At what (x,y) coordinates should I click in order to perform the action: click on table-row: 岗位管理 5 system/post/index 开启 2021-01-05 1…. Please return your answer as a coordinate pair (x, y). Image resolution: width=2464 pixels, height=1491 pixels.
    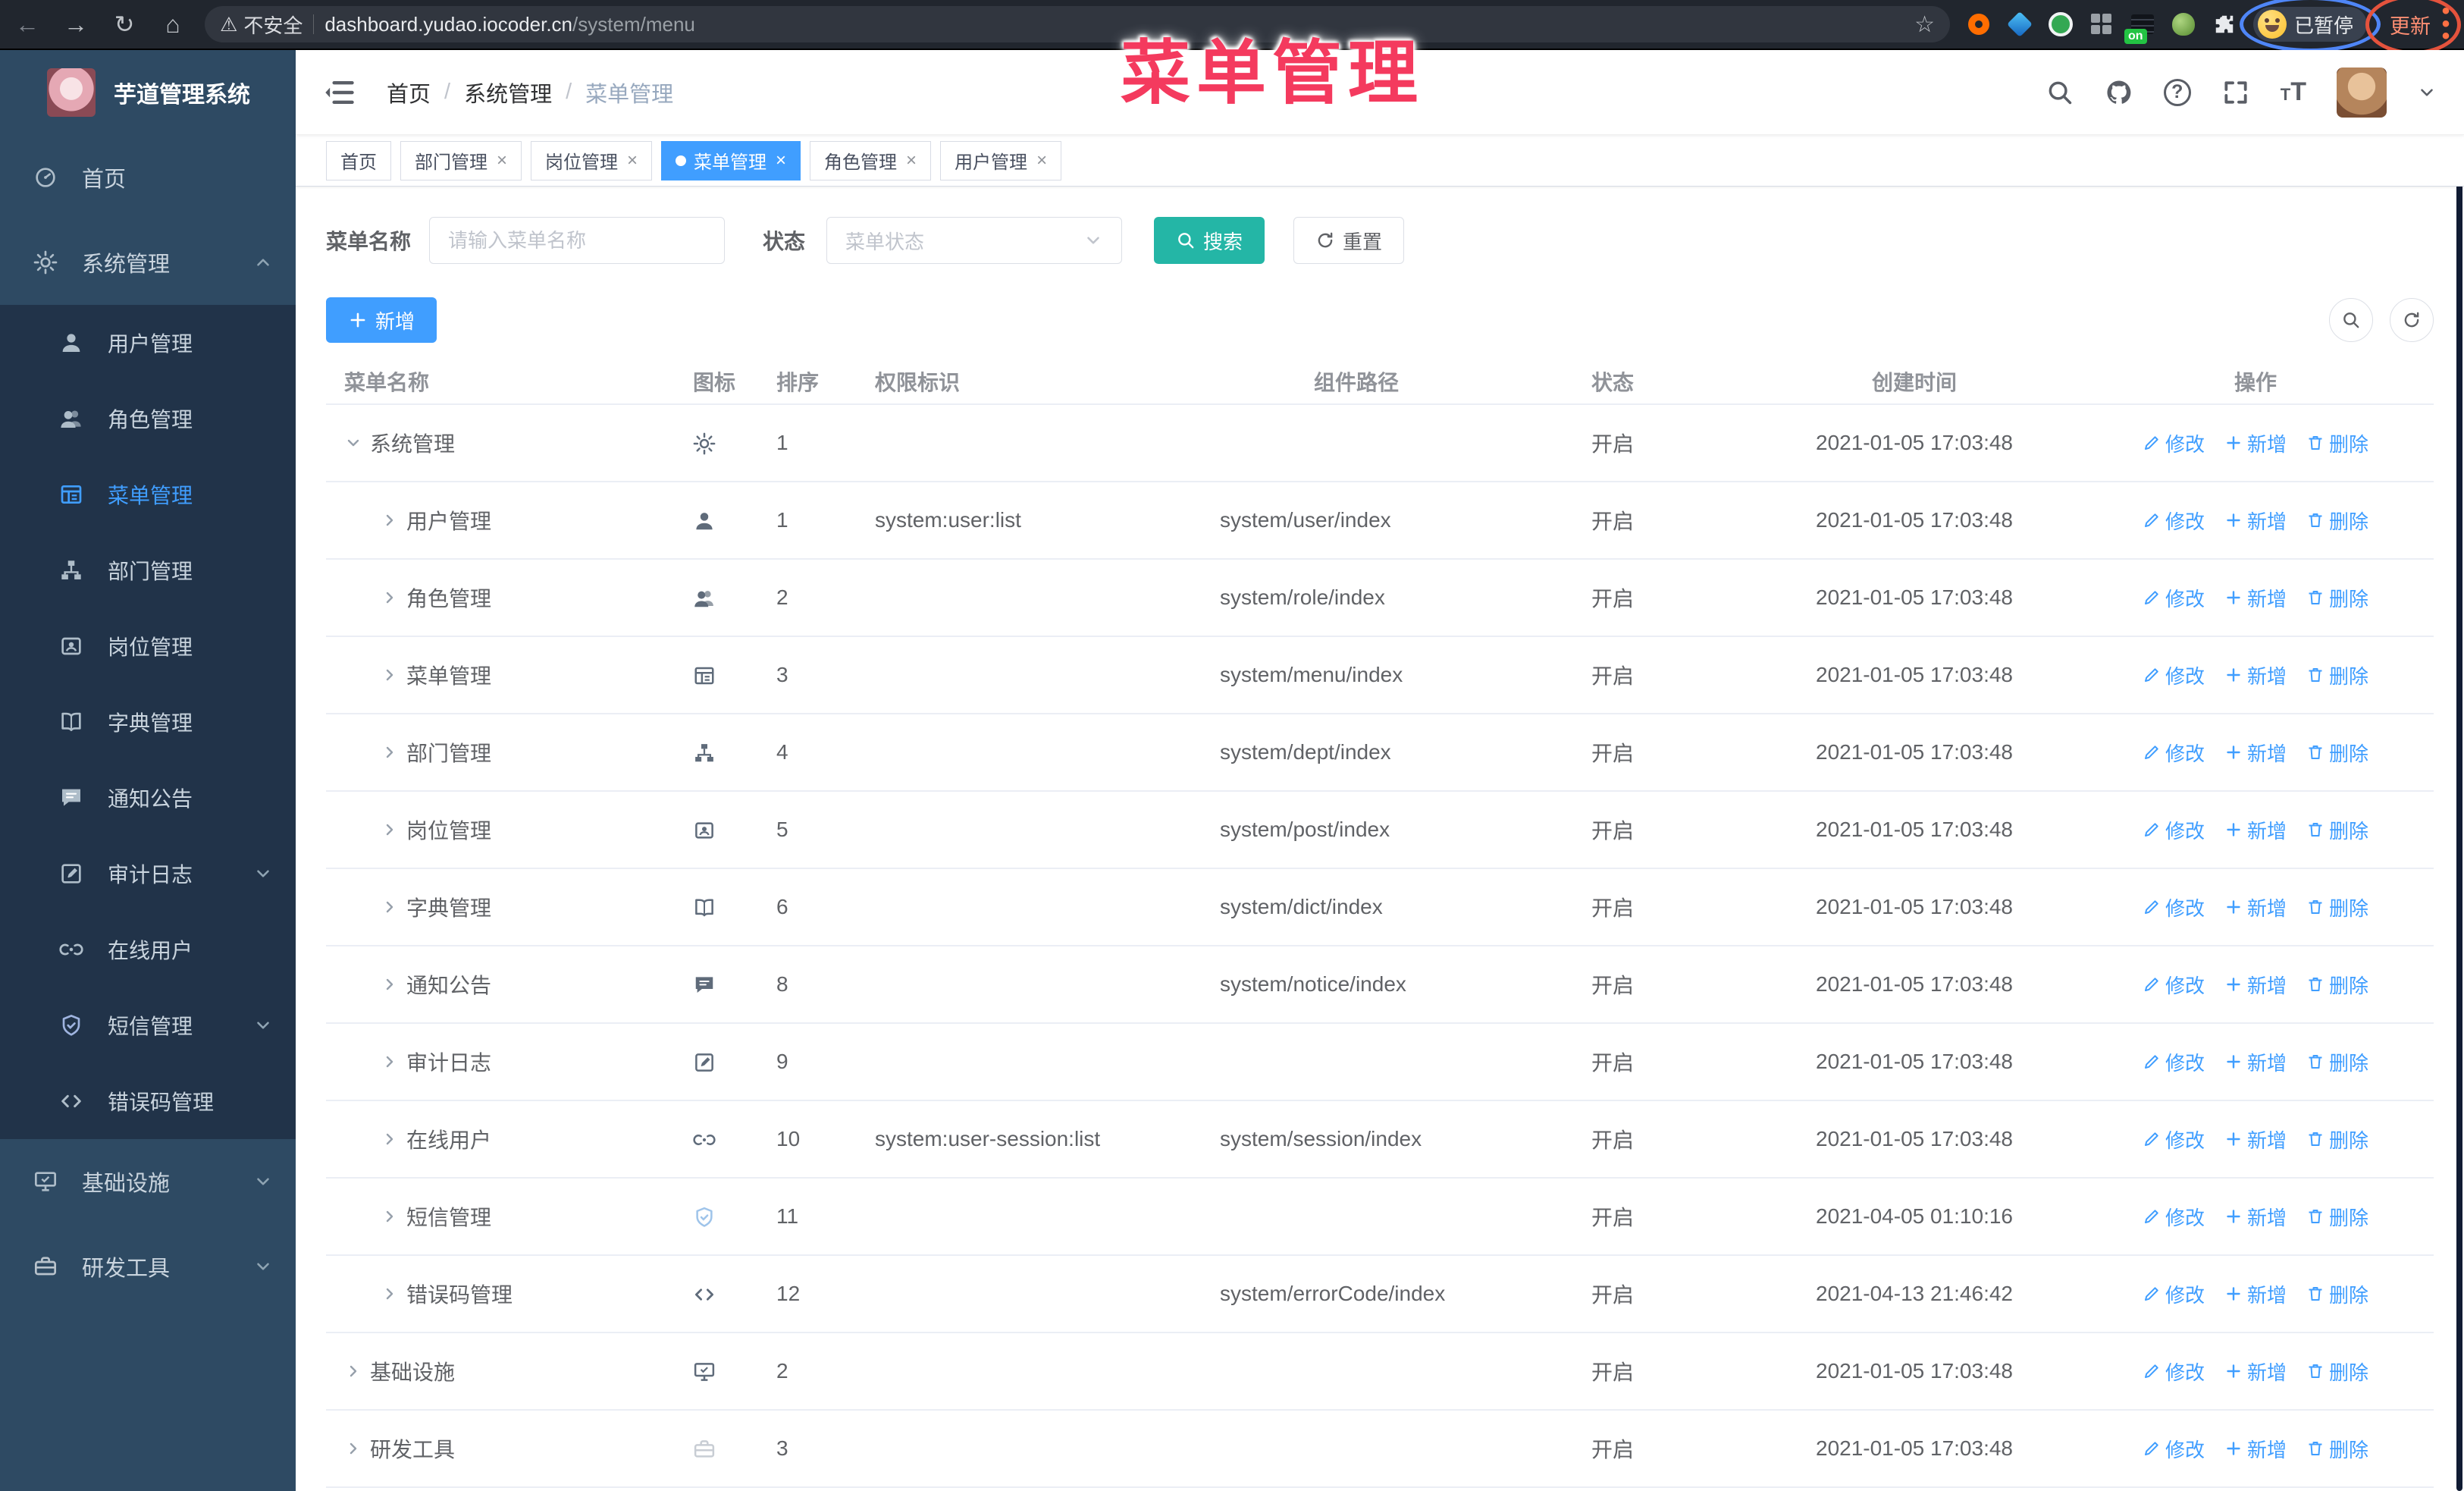
    Looking at the image, I should click on (1380, 830).